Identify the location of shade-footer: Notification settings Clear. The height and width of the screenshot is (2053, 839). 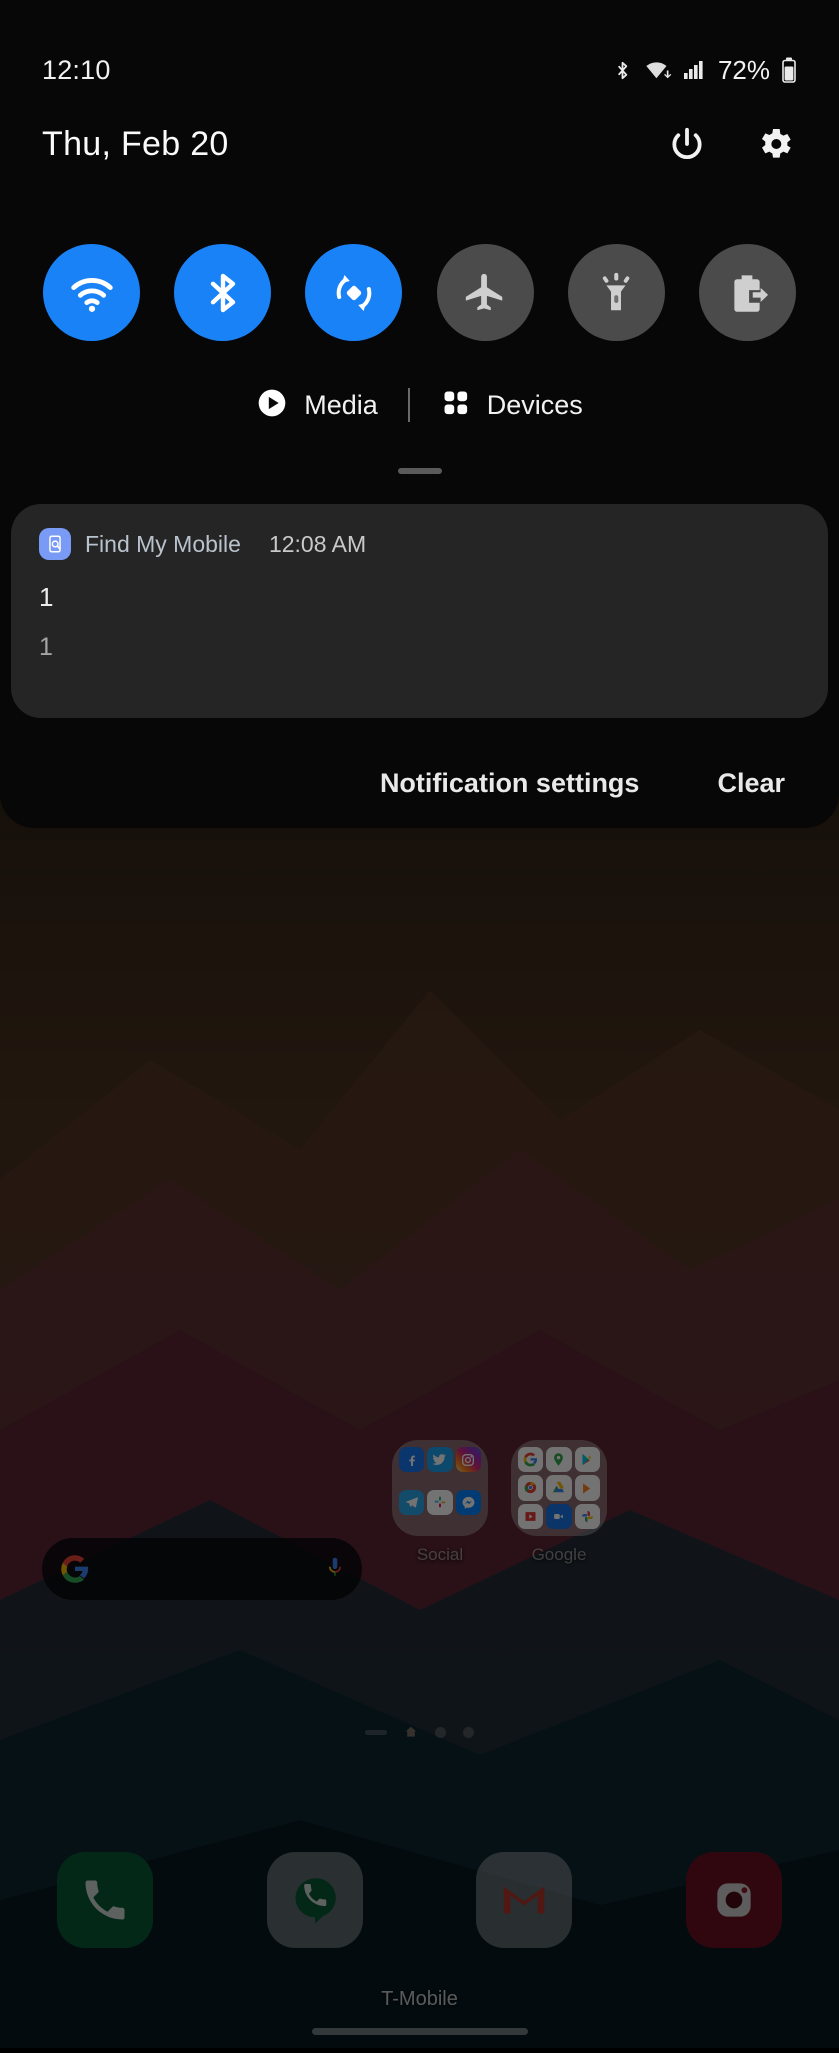
(419, 783).